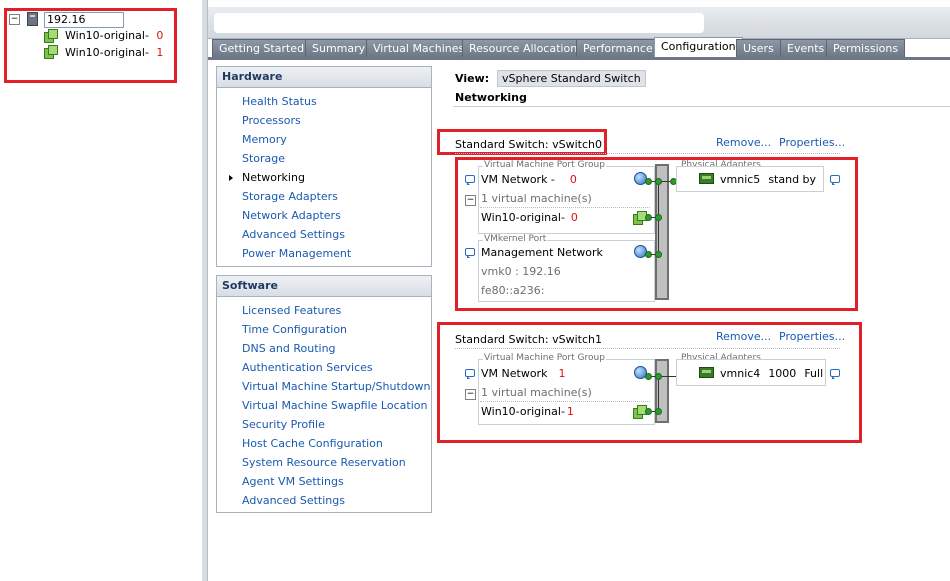  I want to click on link-security-profile: Security Profile, so click(283, 424).